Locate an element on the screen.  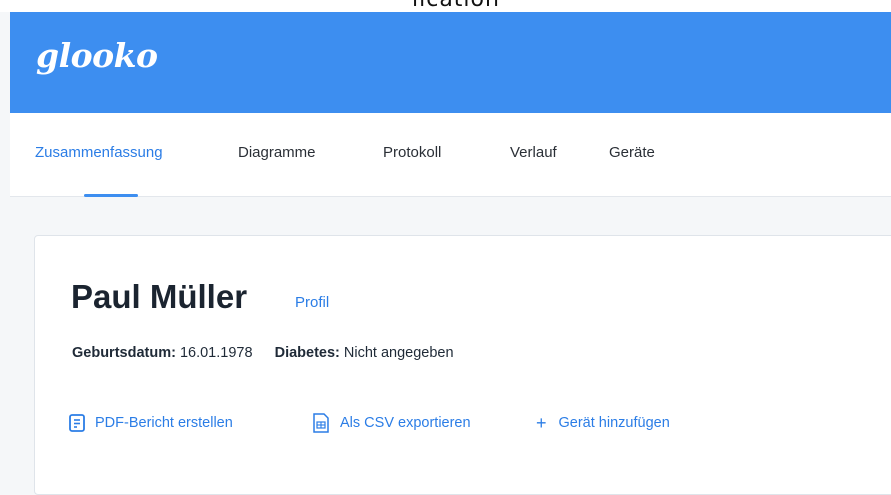
tab-diagramme: Diagramme is located at coordinates (277, 152).